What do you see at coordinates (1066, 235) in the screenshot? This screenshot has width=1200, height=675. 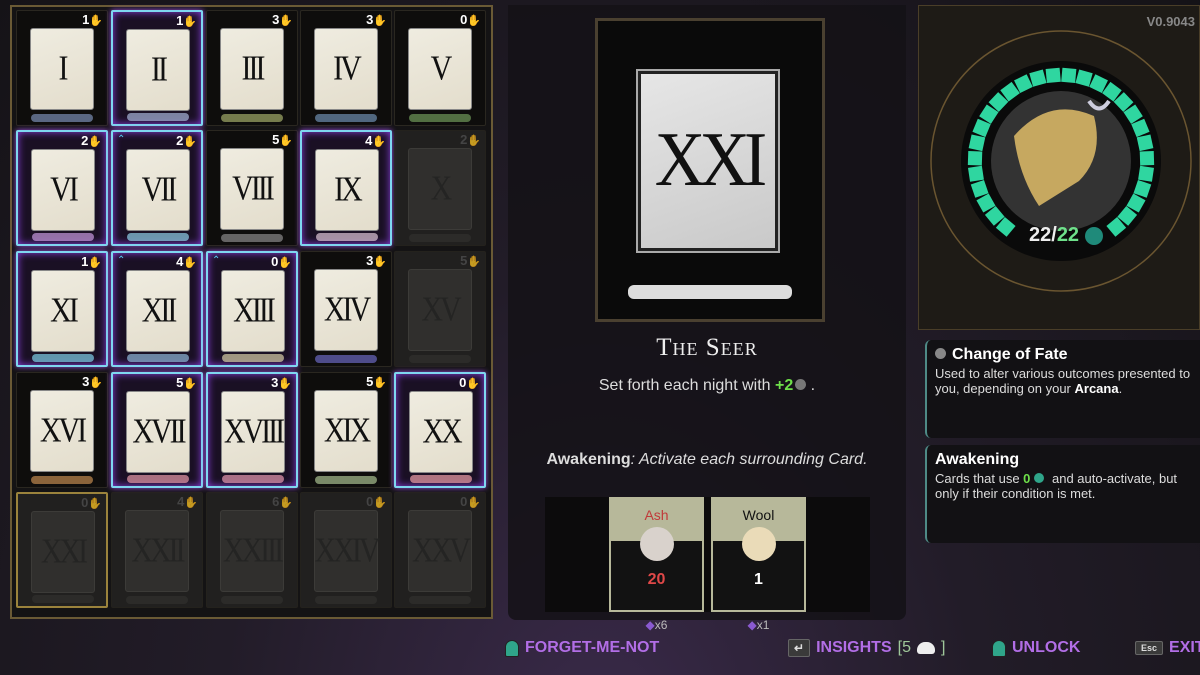 I see `grasp-counter: 22/22` at bounding box center [1066, 235].